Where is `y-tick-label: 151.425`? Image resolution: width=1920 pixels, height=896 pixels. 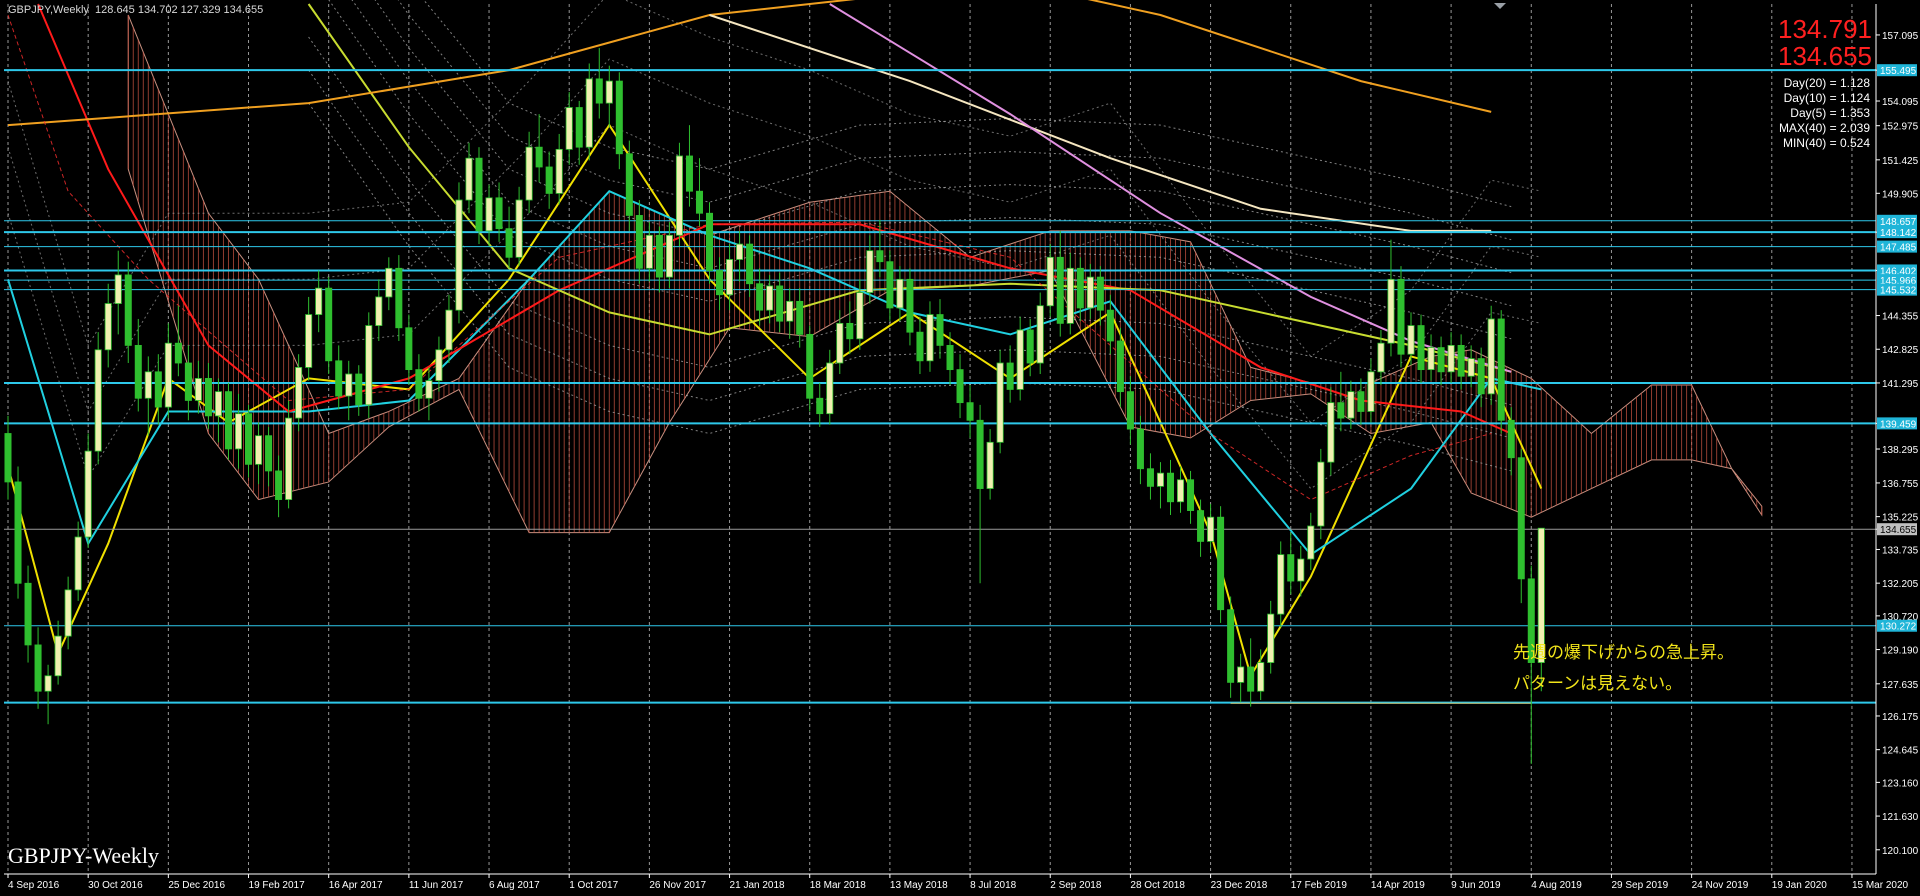
y-tick-label: 151.425 is located at coordinates (1900, 161).